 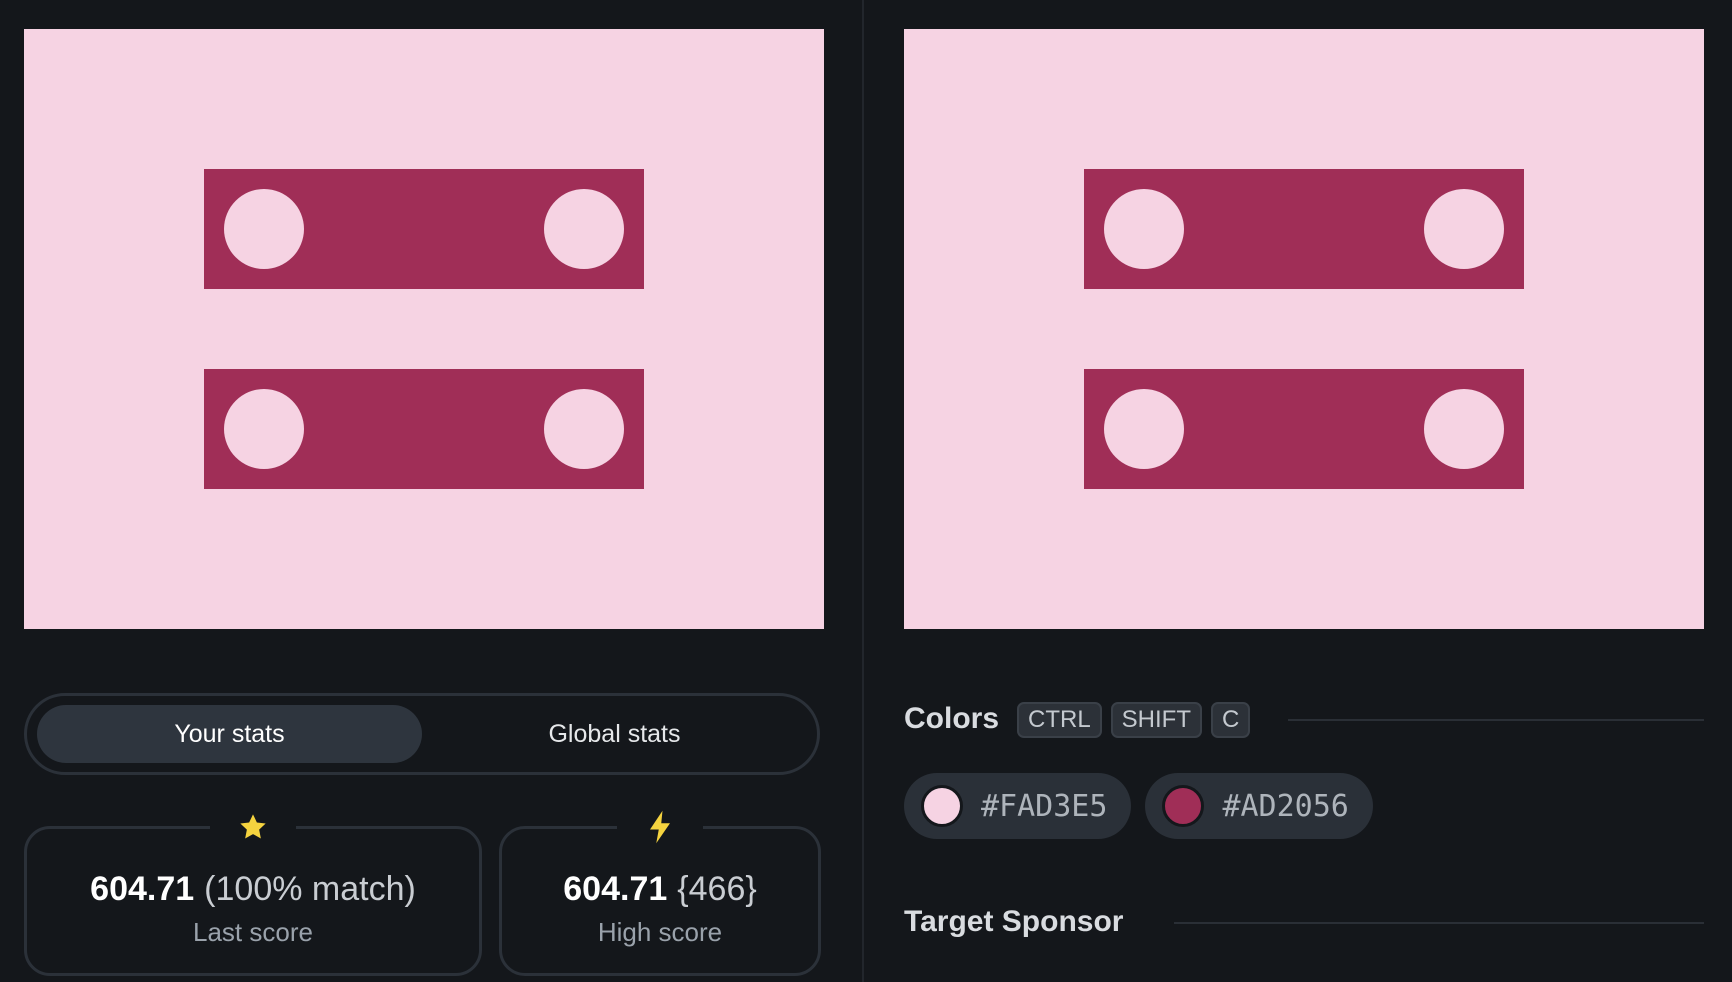 I want to click on last-score-card: 604.71 (100% match) Last score, so click(x=253, y=891).